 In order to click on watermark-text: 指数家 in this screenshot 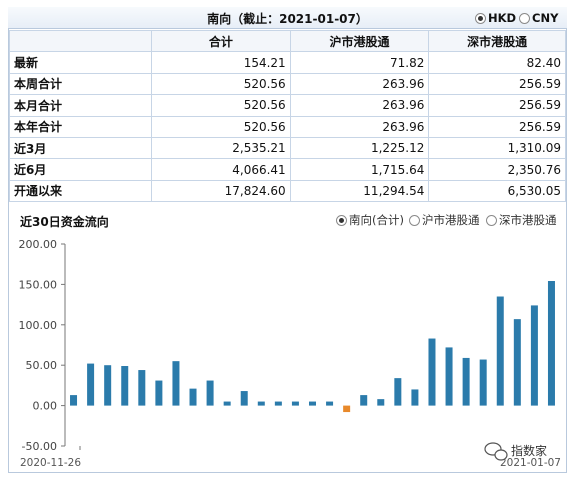, I will do `click(529, 450)`.